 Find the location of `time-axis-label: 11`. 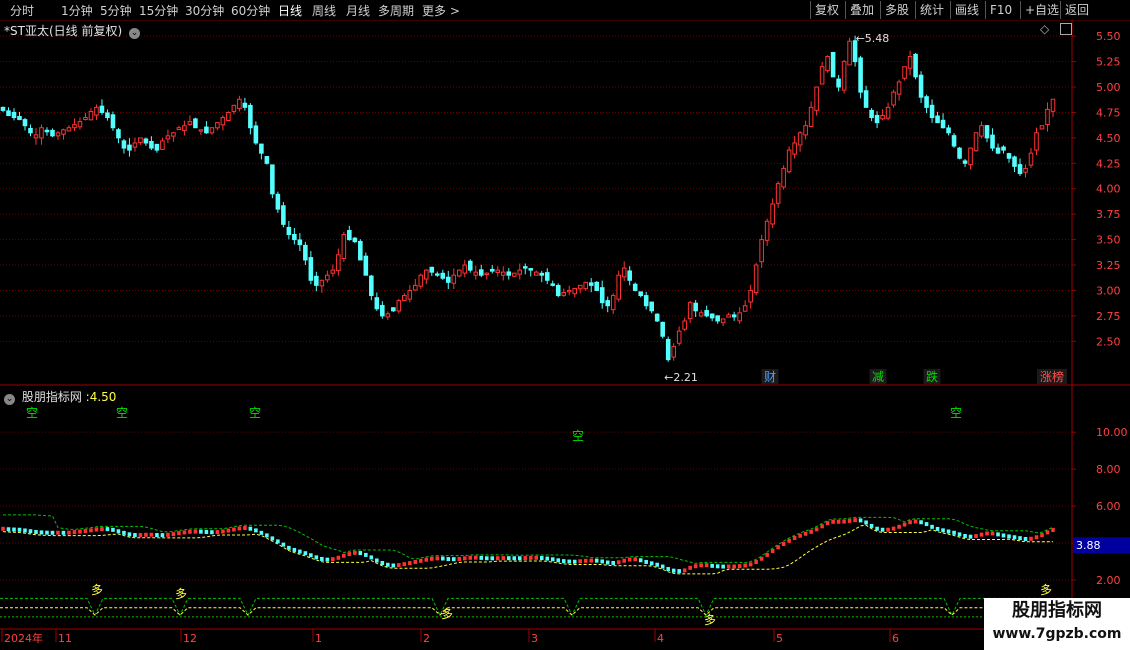

time-axis-label: 11 is located at coordinates (65, 638).